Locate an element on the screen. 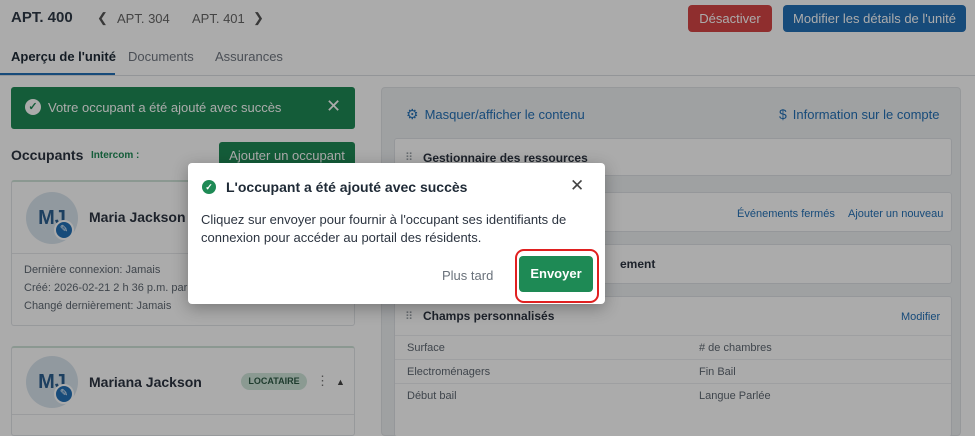 The height and width of the screenshot is (436, 975). send-button: Envoyer is located at coordinates (556, 274).